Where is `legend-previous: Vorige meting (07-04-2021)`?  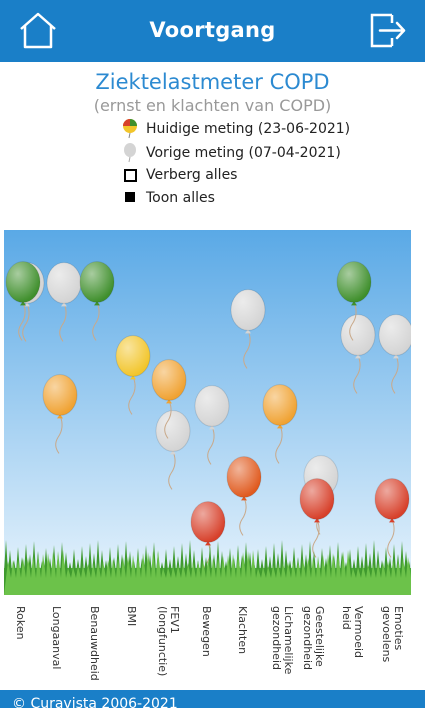 legend-previous: Vorige meting (07-04-2021) is located at coordinates (230, 153).